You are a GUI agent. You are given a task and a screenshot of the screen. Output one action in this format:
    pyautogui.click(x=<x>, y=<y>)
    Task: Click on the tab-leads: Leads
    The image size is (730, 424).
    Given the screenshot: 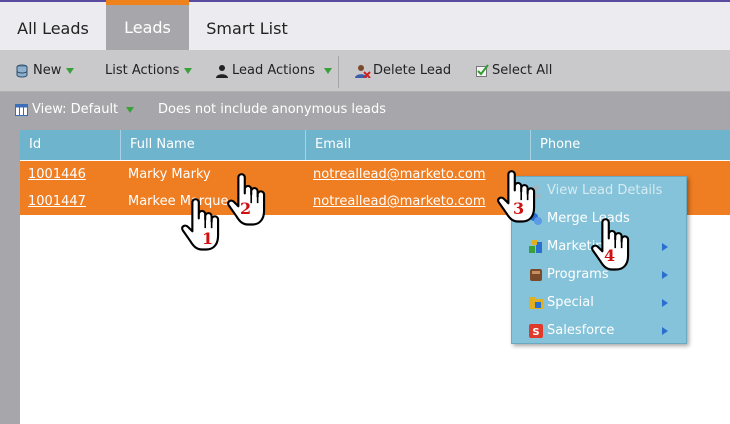 What is the action you would take?
    pyautogui.click(x=147, y=26)
    